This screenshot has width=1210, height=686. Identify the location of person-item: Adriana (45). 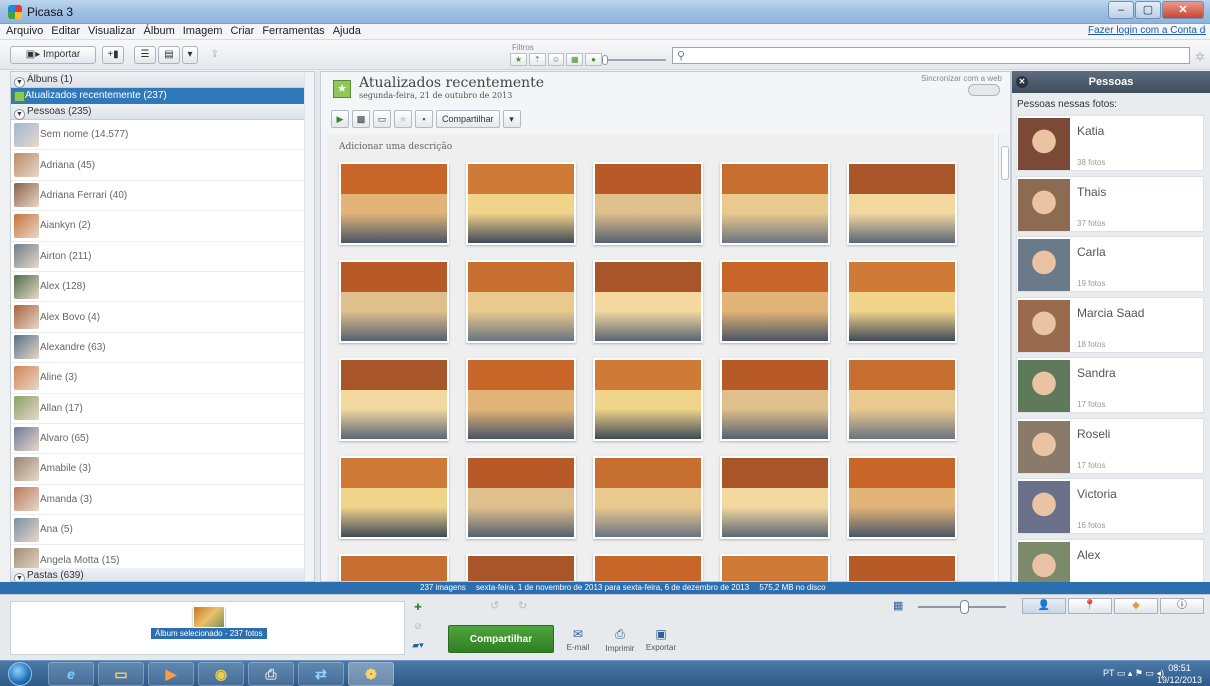
(162, 165).